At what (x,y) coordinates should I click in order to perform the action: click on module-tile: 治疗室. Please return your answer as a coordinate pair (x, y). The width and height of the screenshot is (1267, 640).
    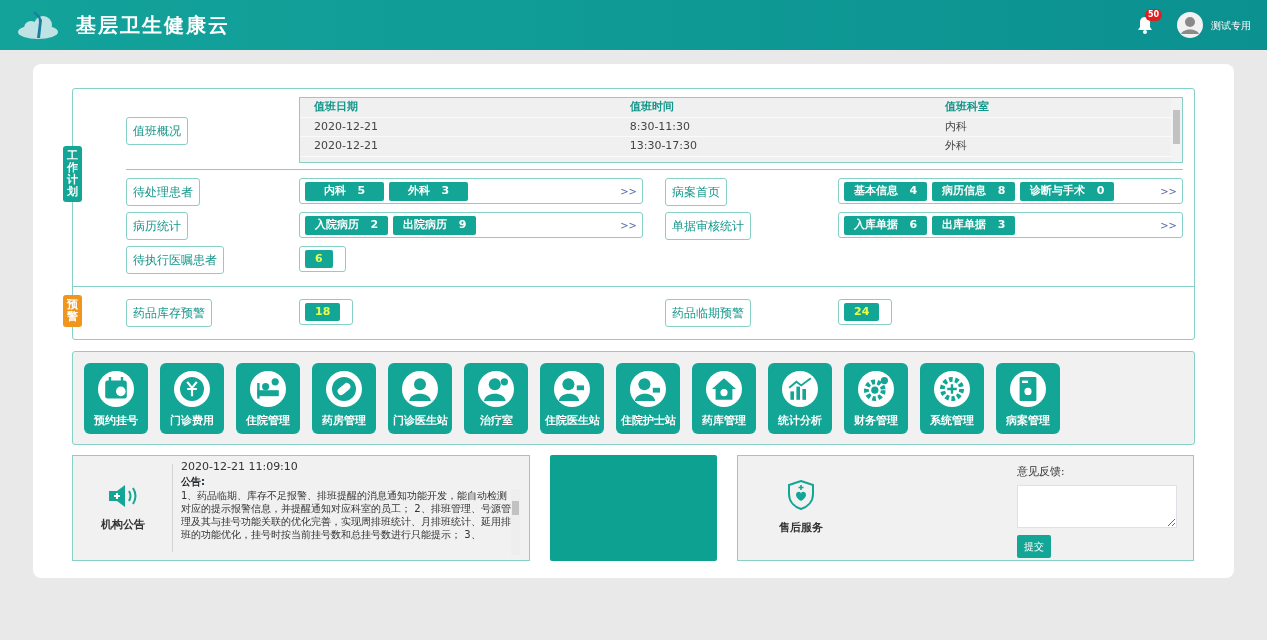
    Looking at the image, I should click on (496, 398).